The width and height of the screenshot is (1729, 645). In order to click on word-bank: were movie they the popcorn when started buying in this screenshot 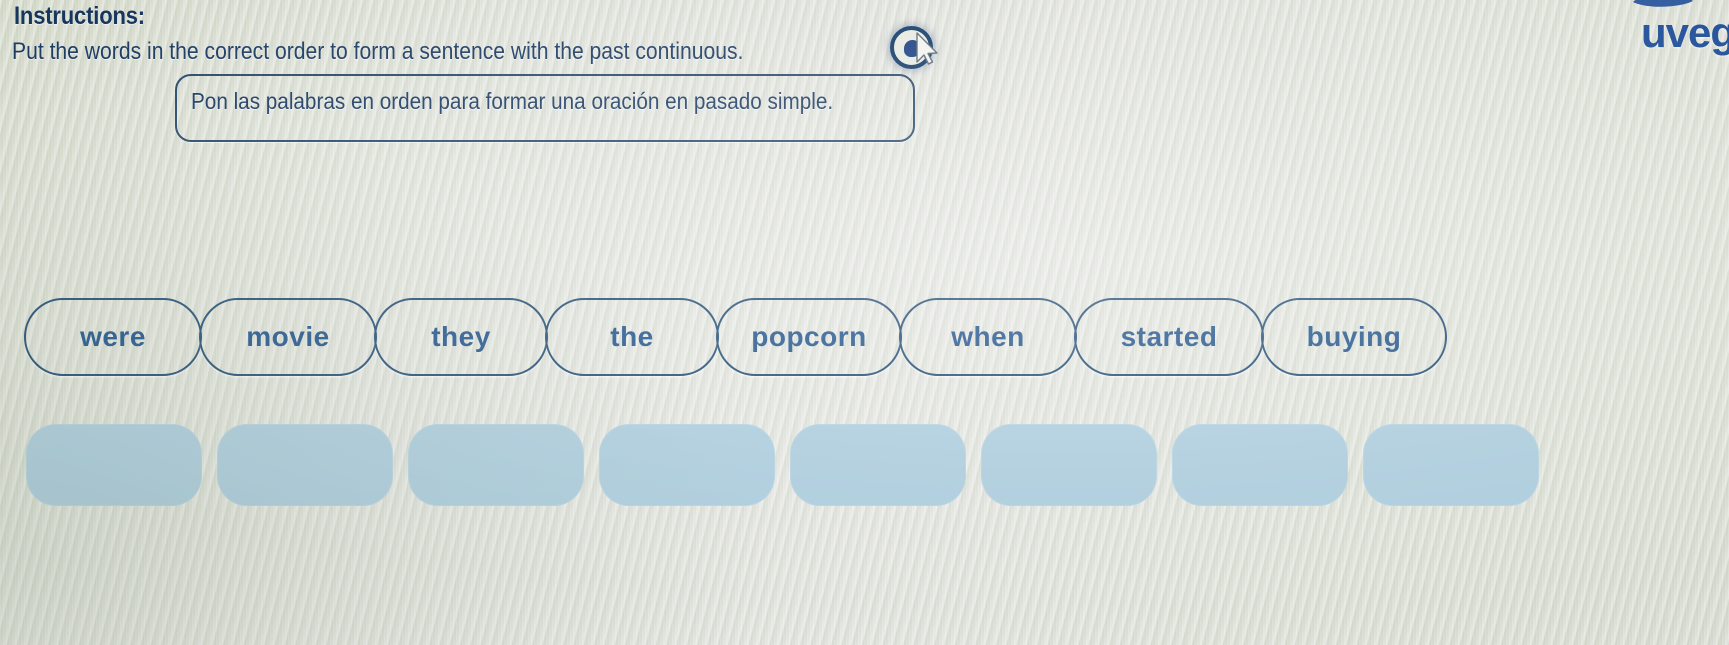, I will do `click(735, 337)`.